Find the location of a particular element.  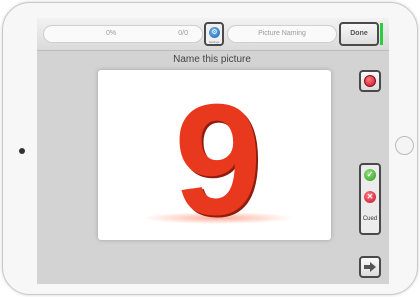

incorrect-button: ✕ is located at coordinates (370, 198).